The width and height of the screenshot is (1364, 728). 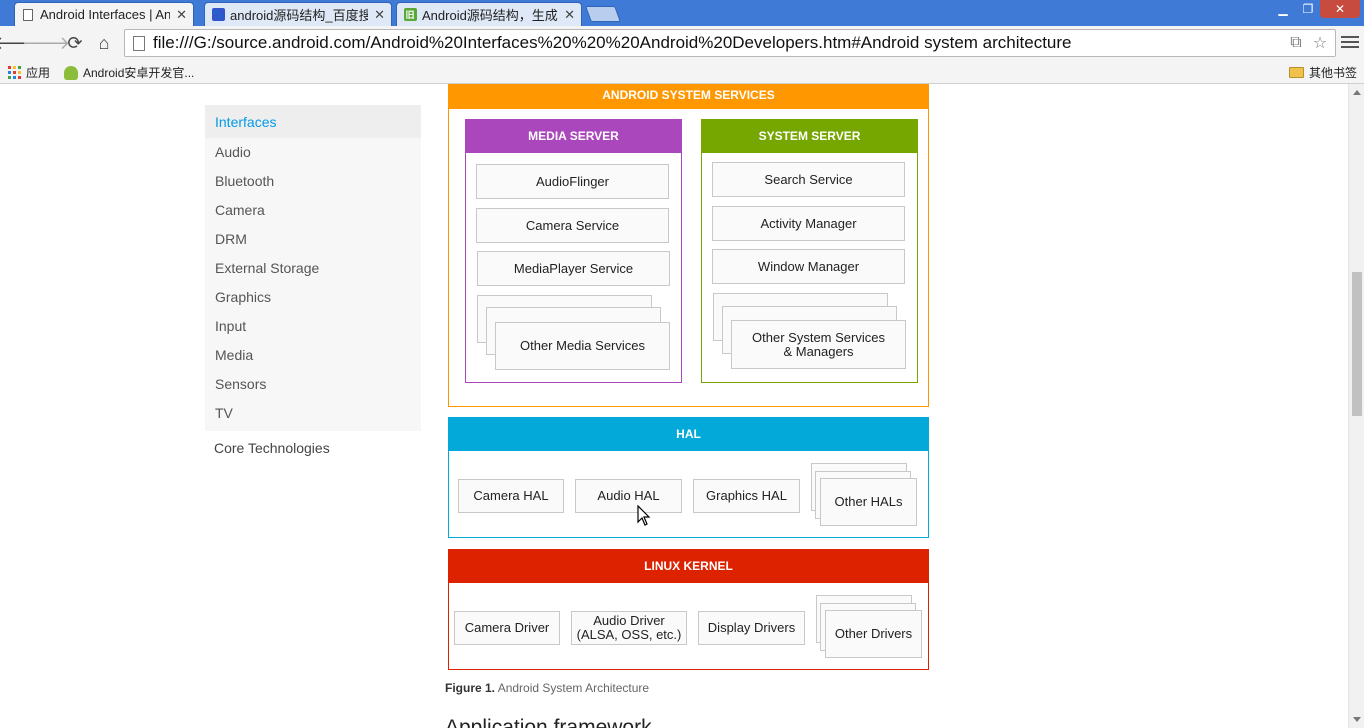 I want to click on nav-item-drm: DRM, so click(x=313, y=239).